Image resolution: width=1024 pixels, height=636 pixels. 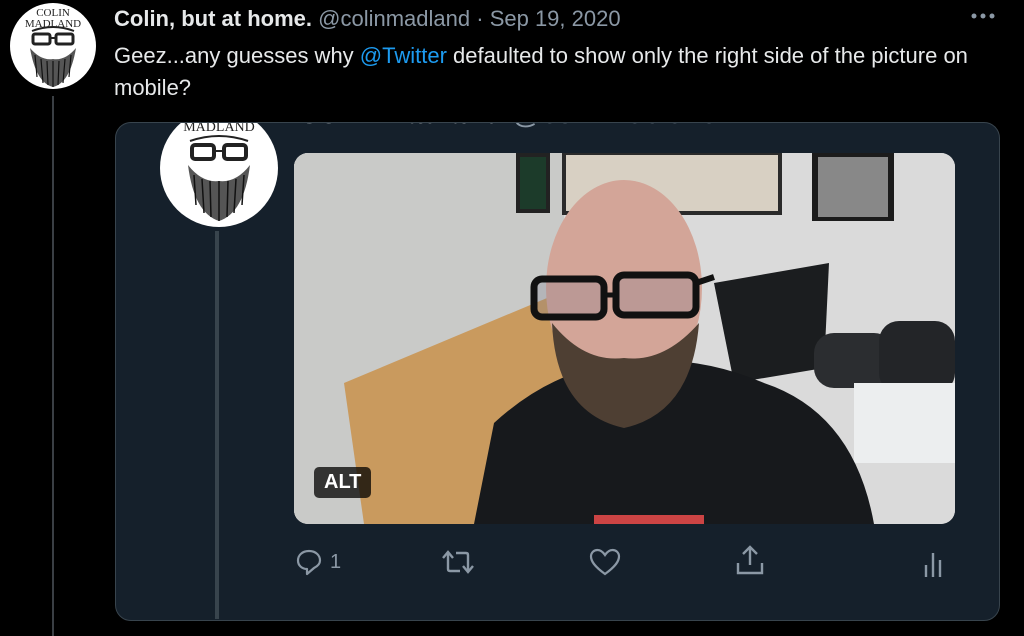 What do you see at coordinates (403, 55) in the screenshot?
I see `mention-link: @Twitter` at bounding box center [403, 55].